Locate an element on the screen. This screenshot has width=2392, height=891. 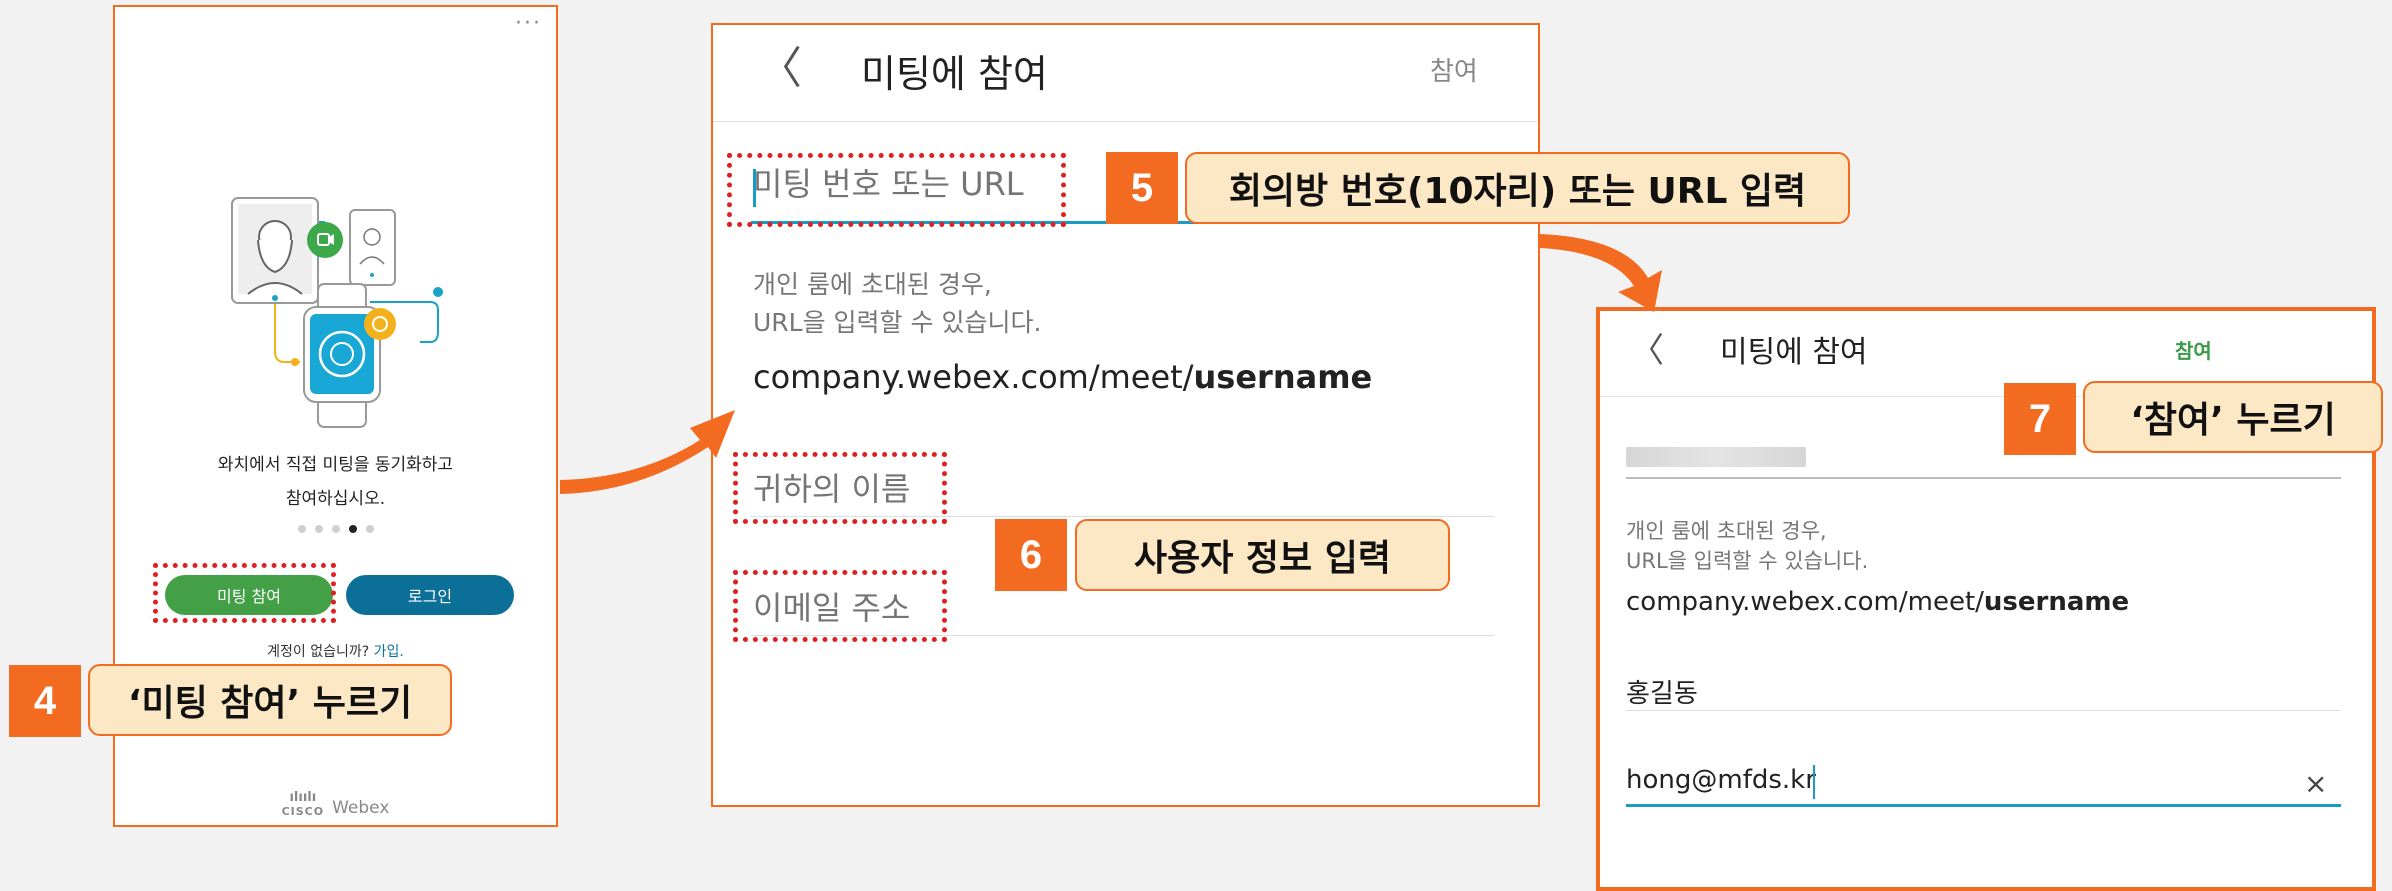
step-5-label: 회의방 번호(10자리) 또는 URL 입력 is located at coordinates (1517, 188).